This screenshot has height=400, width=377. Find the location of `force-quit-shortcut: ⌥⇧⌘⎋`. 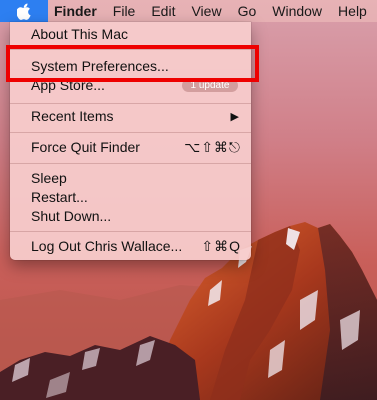

force-quit-shortcut: ⌥⇧⌘⎋ is located at coordinates (212, 146).